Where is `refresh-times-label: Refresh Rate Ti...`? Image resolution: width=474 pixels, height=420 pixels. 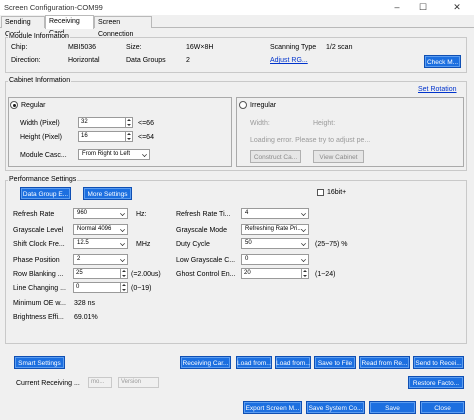 refresh-times-label: Refresh Rate Ti... is located at coordinates (203, 214).